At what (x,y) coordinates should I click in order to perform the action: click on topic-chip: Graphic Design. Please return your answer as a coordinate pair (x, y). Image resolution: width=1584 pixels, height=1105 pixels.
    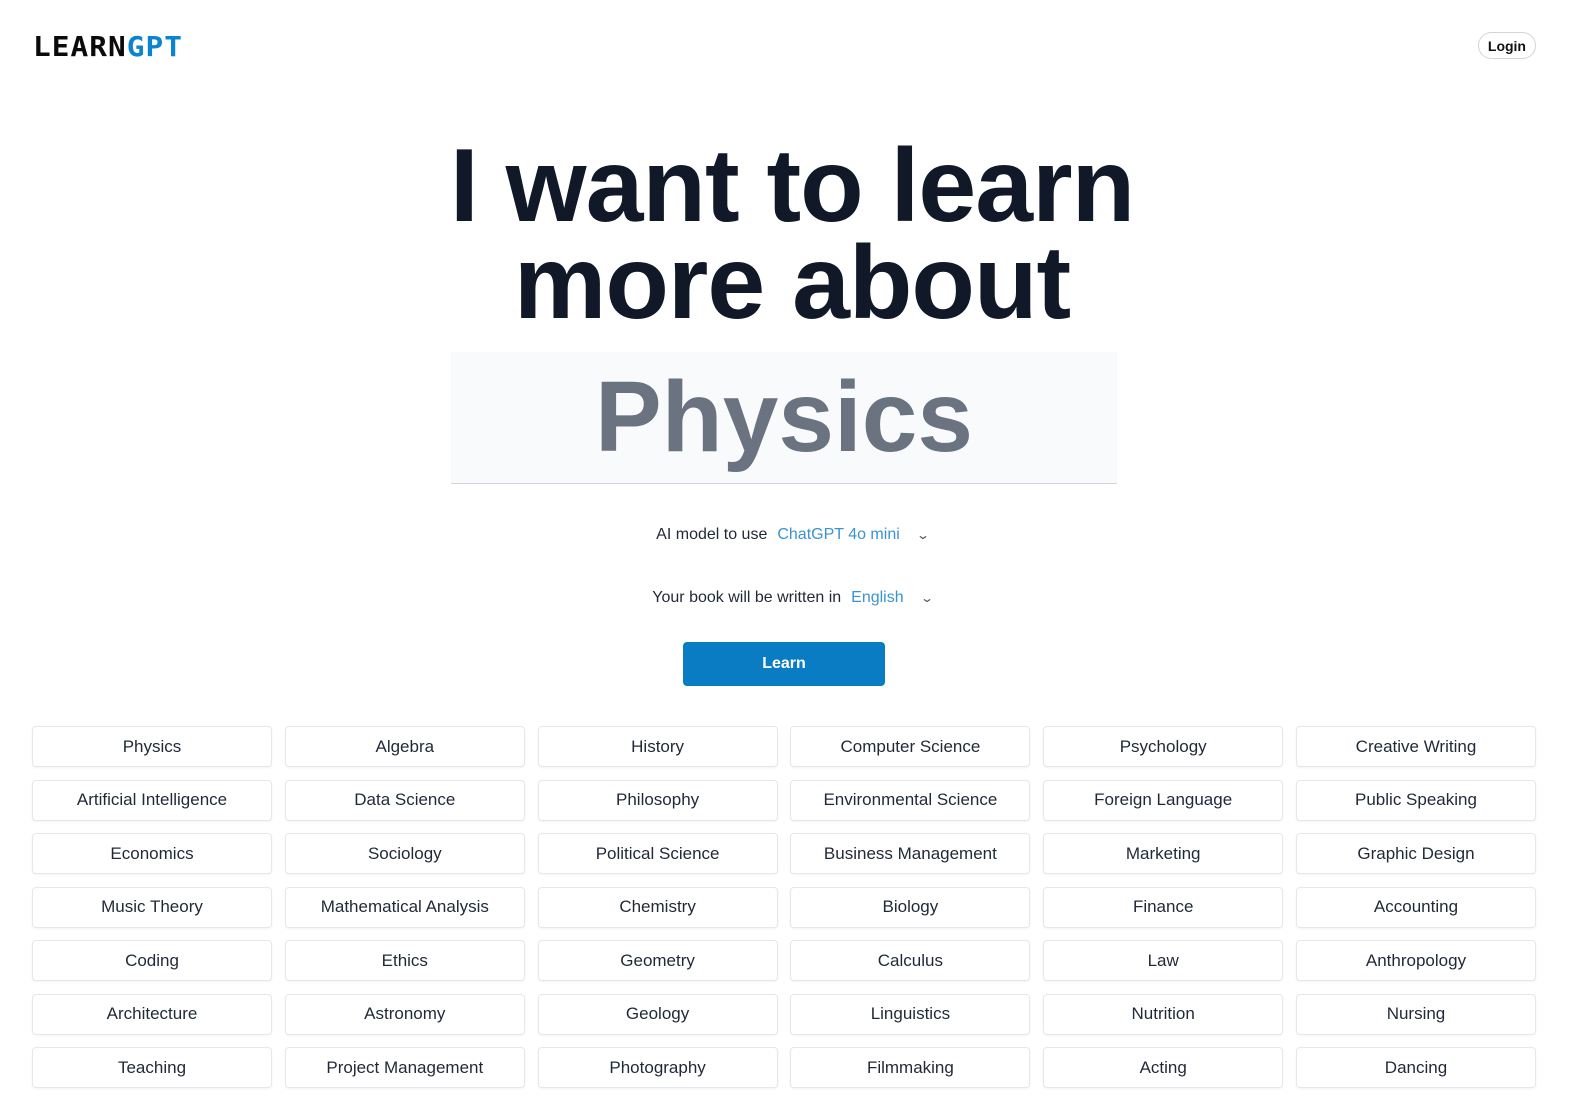
    Looking at the image, I should click on (1415, 853).